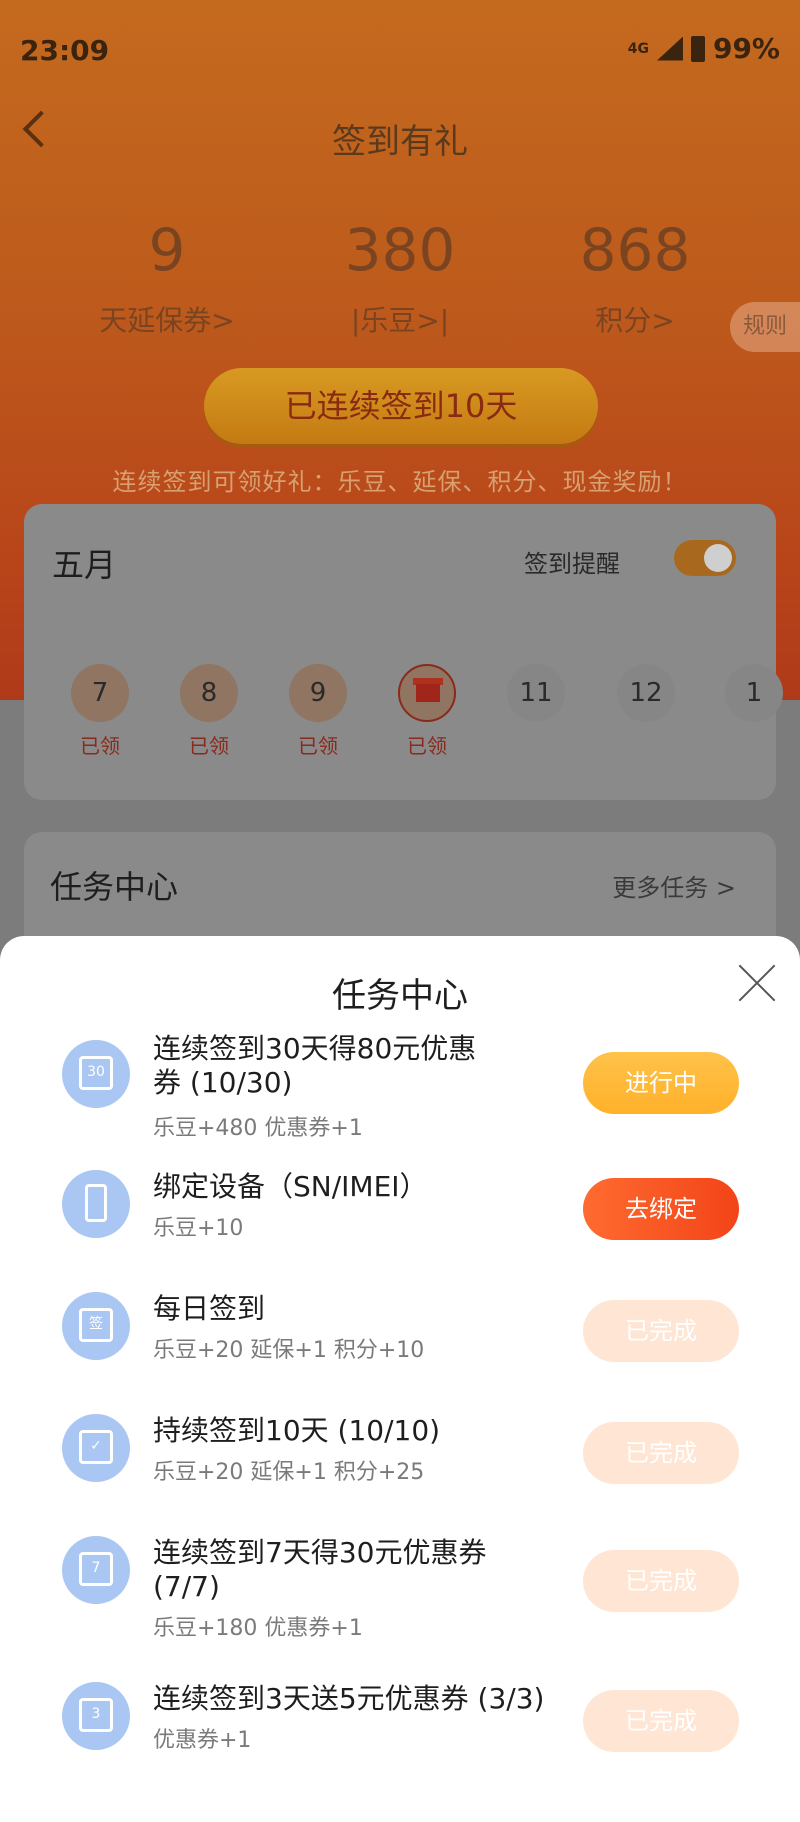 Image resolution: width=800 pixels, height=1822 pixels. I want to click on battery-icon, so click(697, 48).